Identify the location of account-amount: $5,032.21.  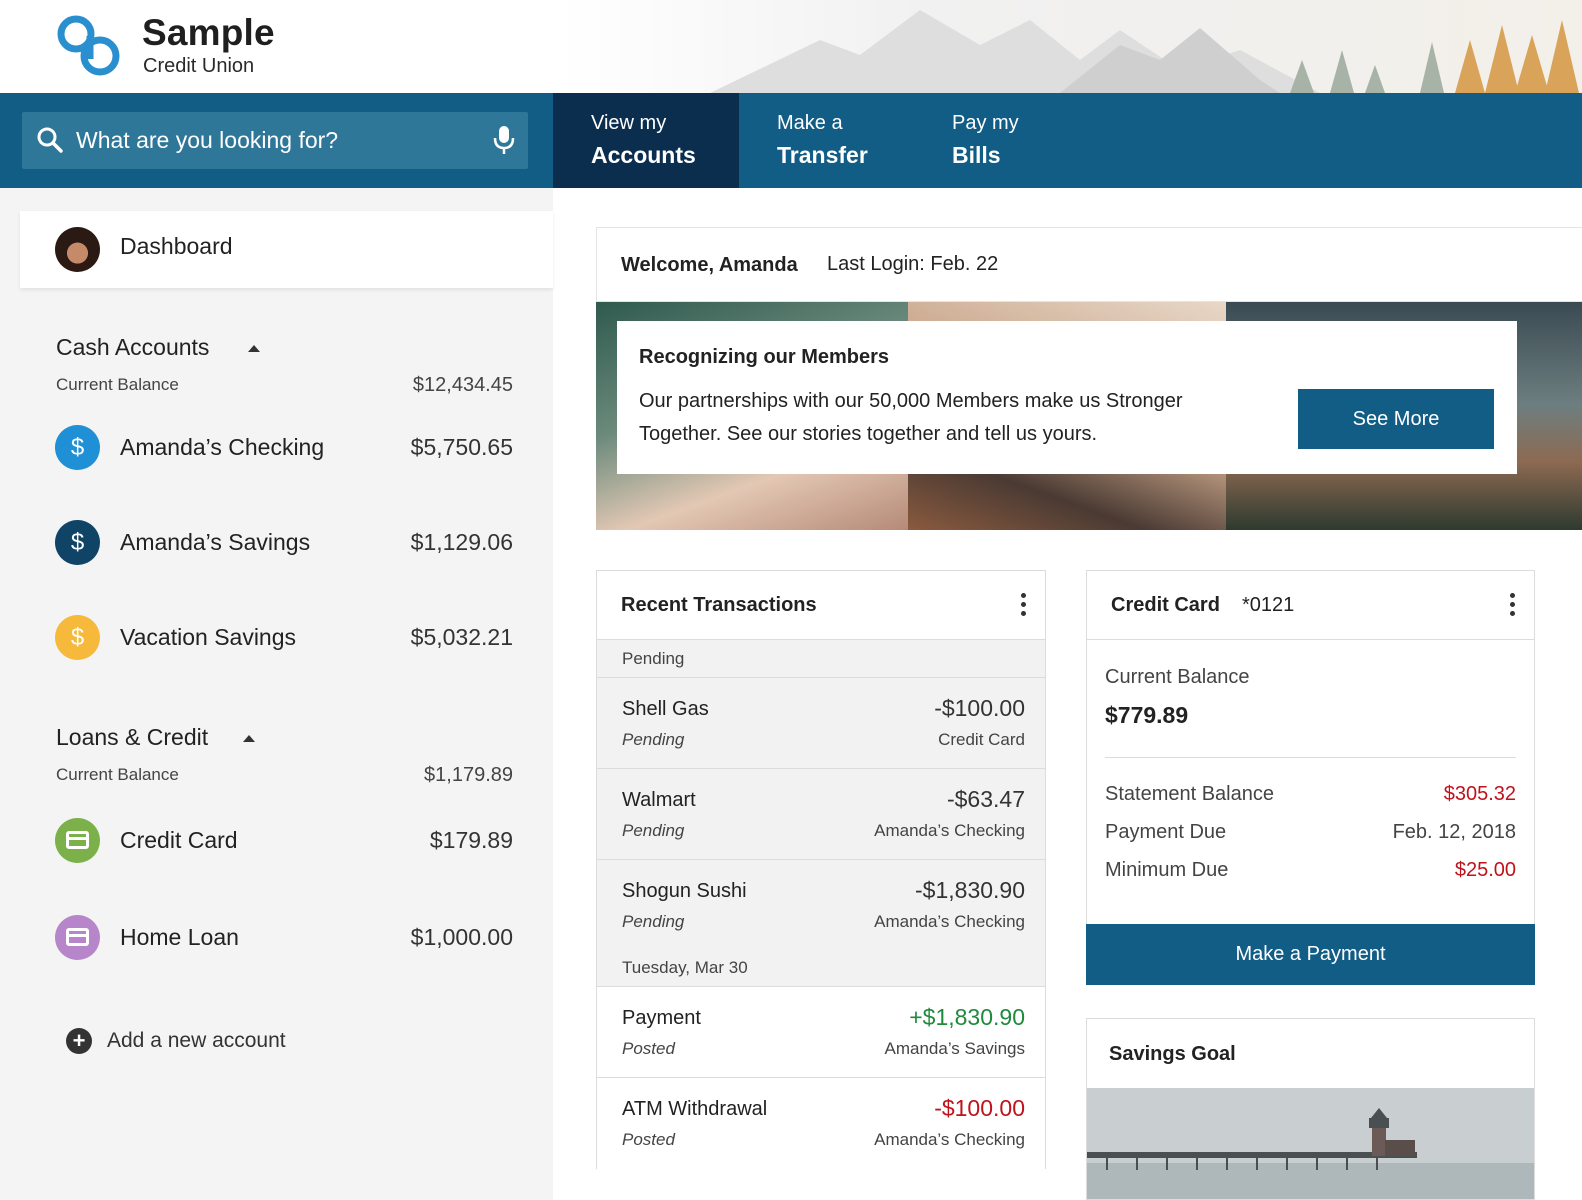
(461, 637).